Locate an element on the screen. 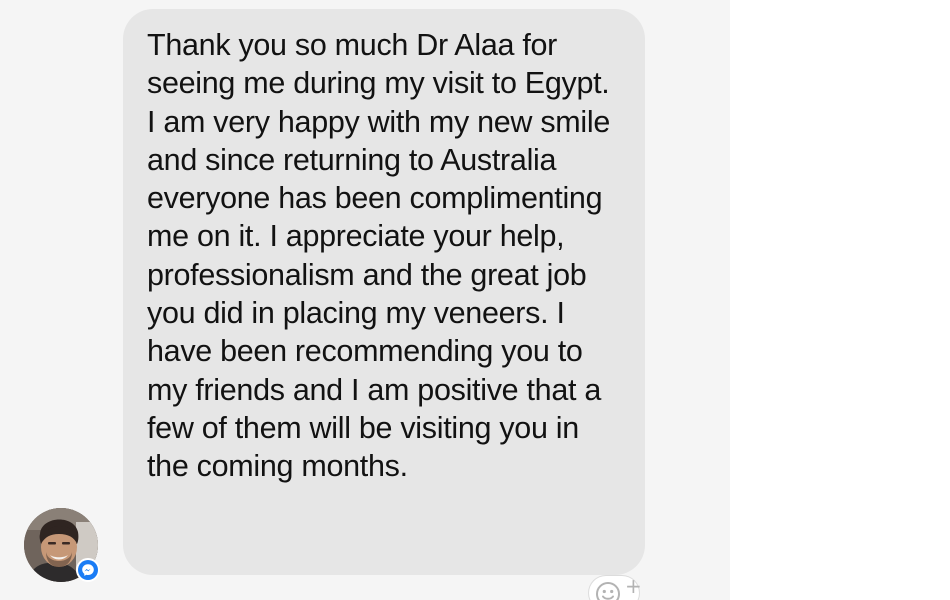  messenger-badge is located at coordinates (88, 570).